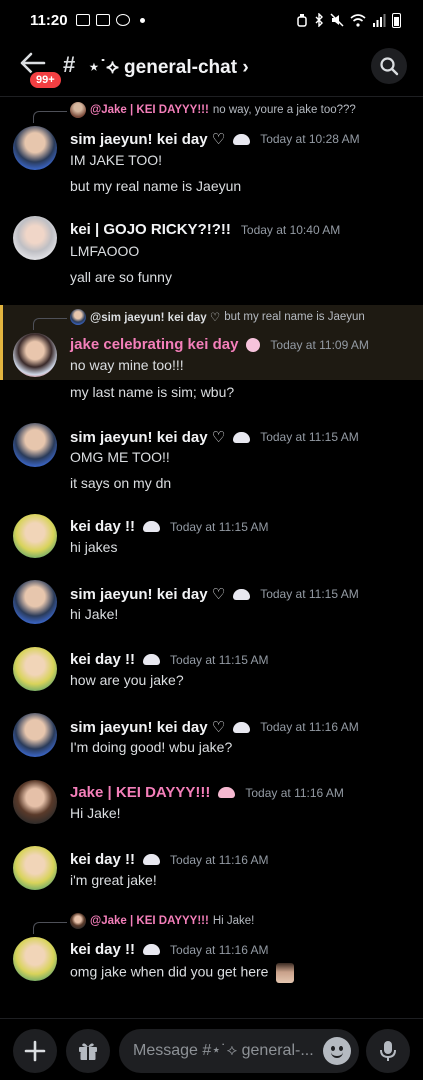 This screenshot has height=1080, width=423. Describe the element at coordinates (233, 921) in the screenshot. I see `reply-text: Hi Jake!` at that location.